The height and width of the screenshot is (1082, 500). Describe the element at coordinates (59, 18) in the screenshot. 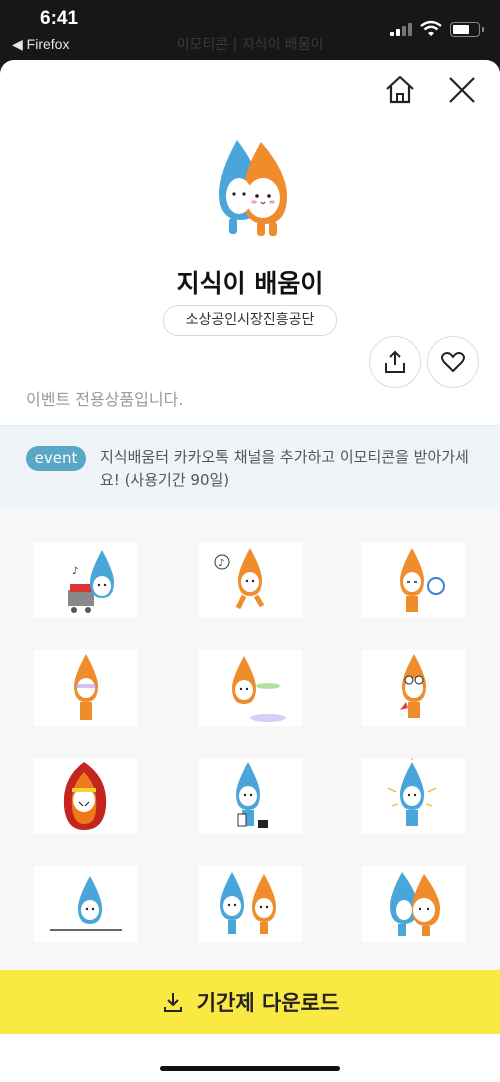

I see `status-time: 6:41` at that location.